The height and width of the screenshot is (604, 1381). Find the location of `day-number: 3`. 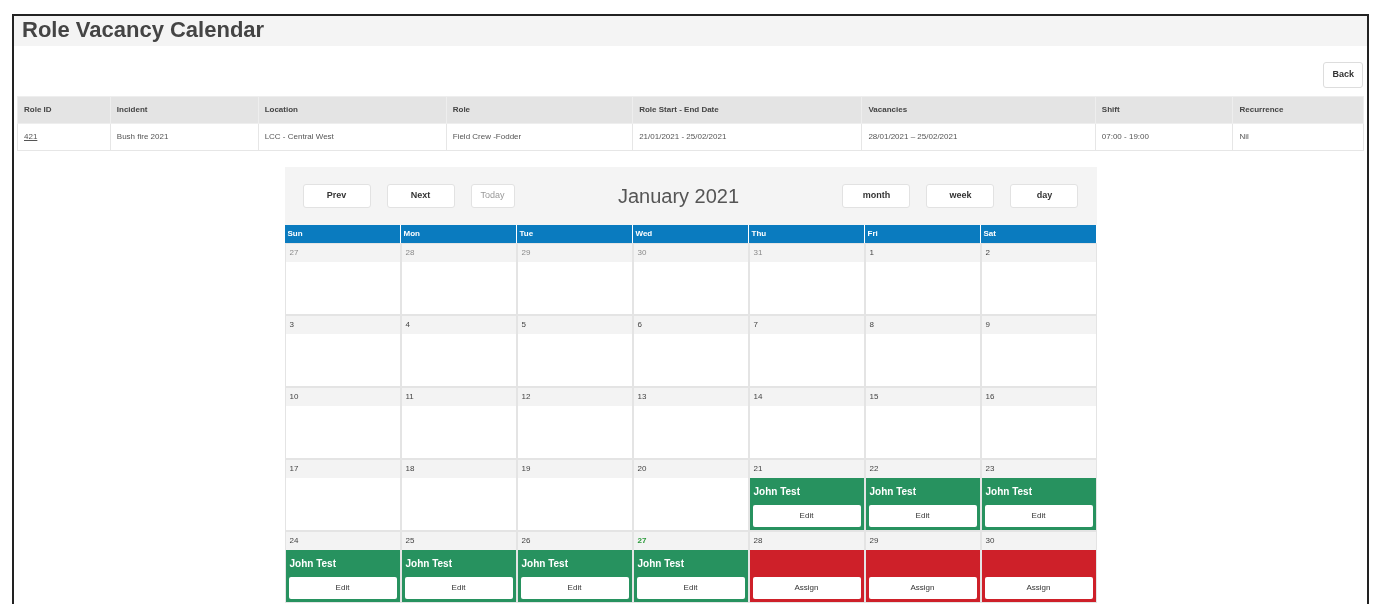

day-number: 3 is located at coordinates (342, 324).